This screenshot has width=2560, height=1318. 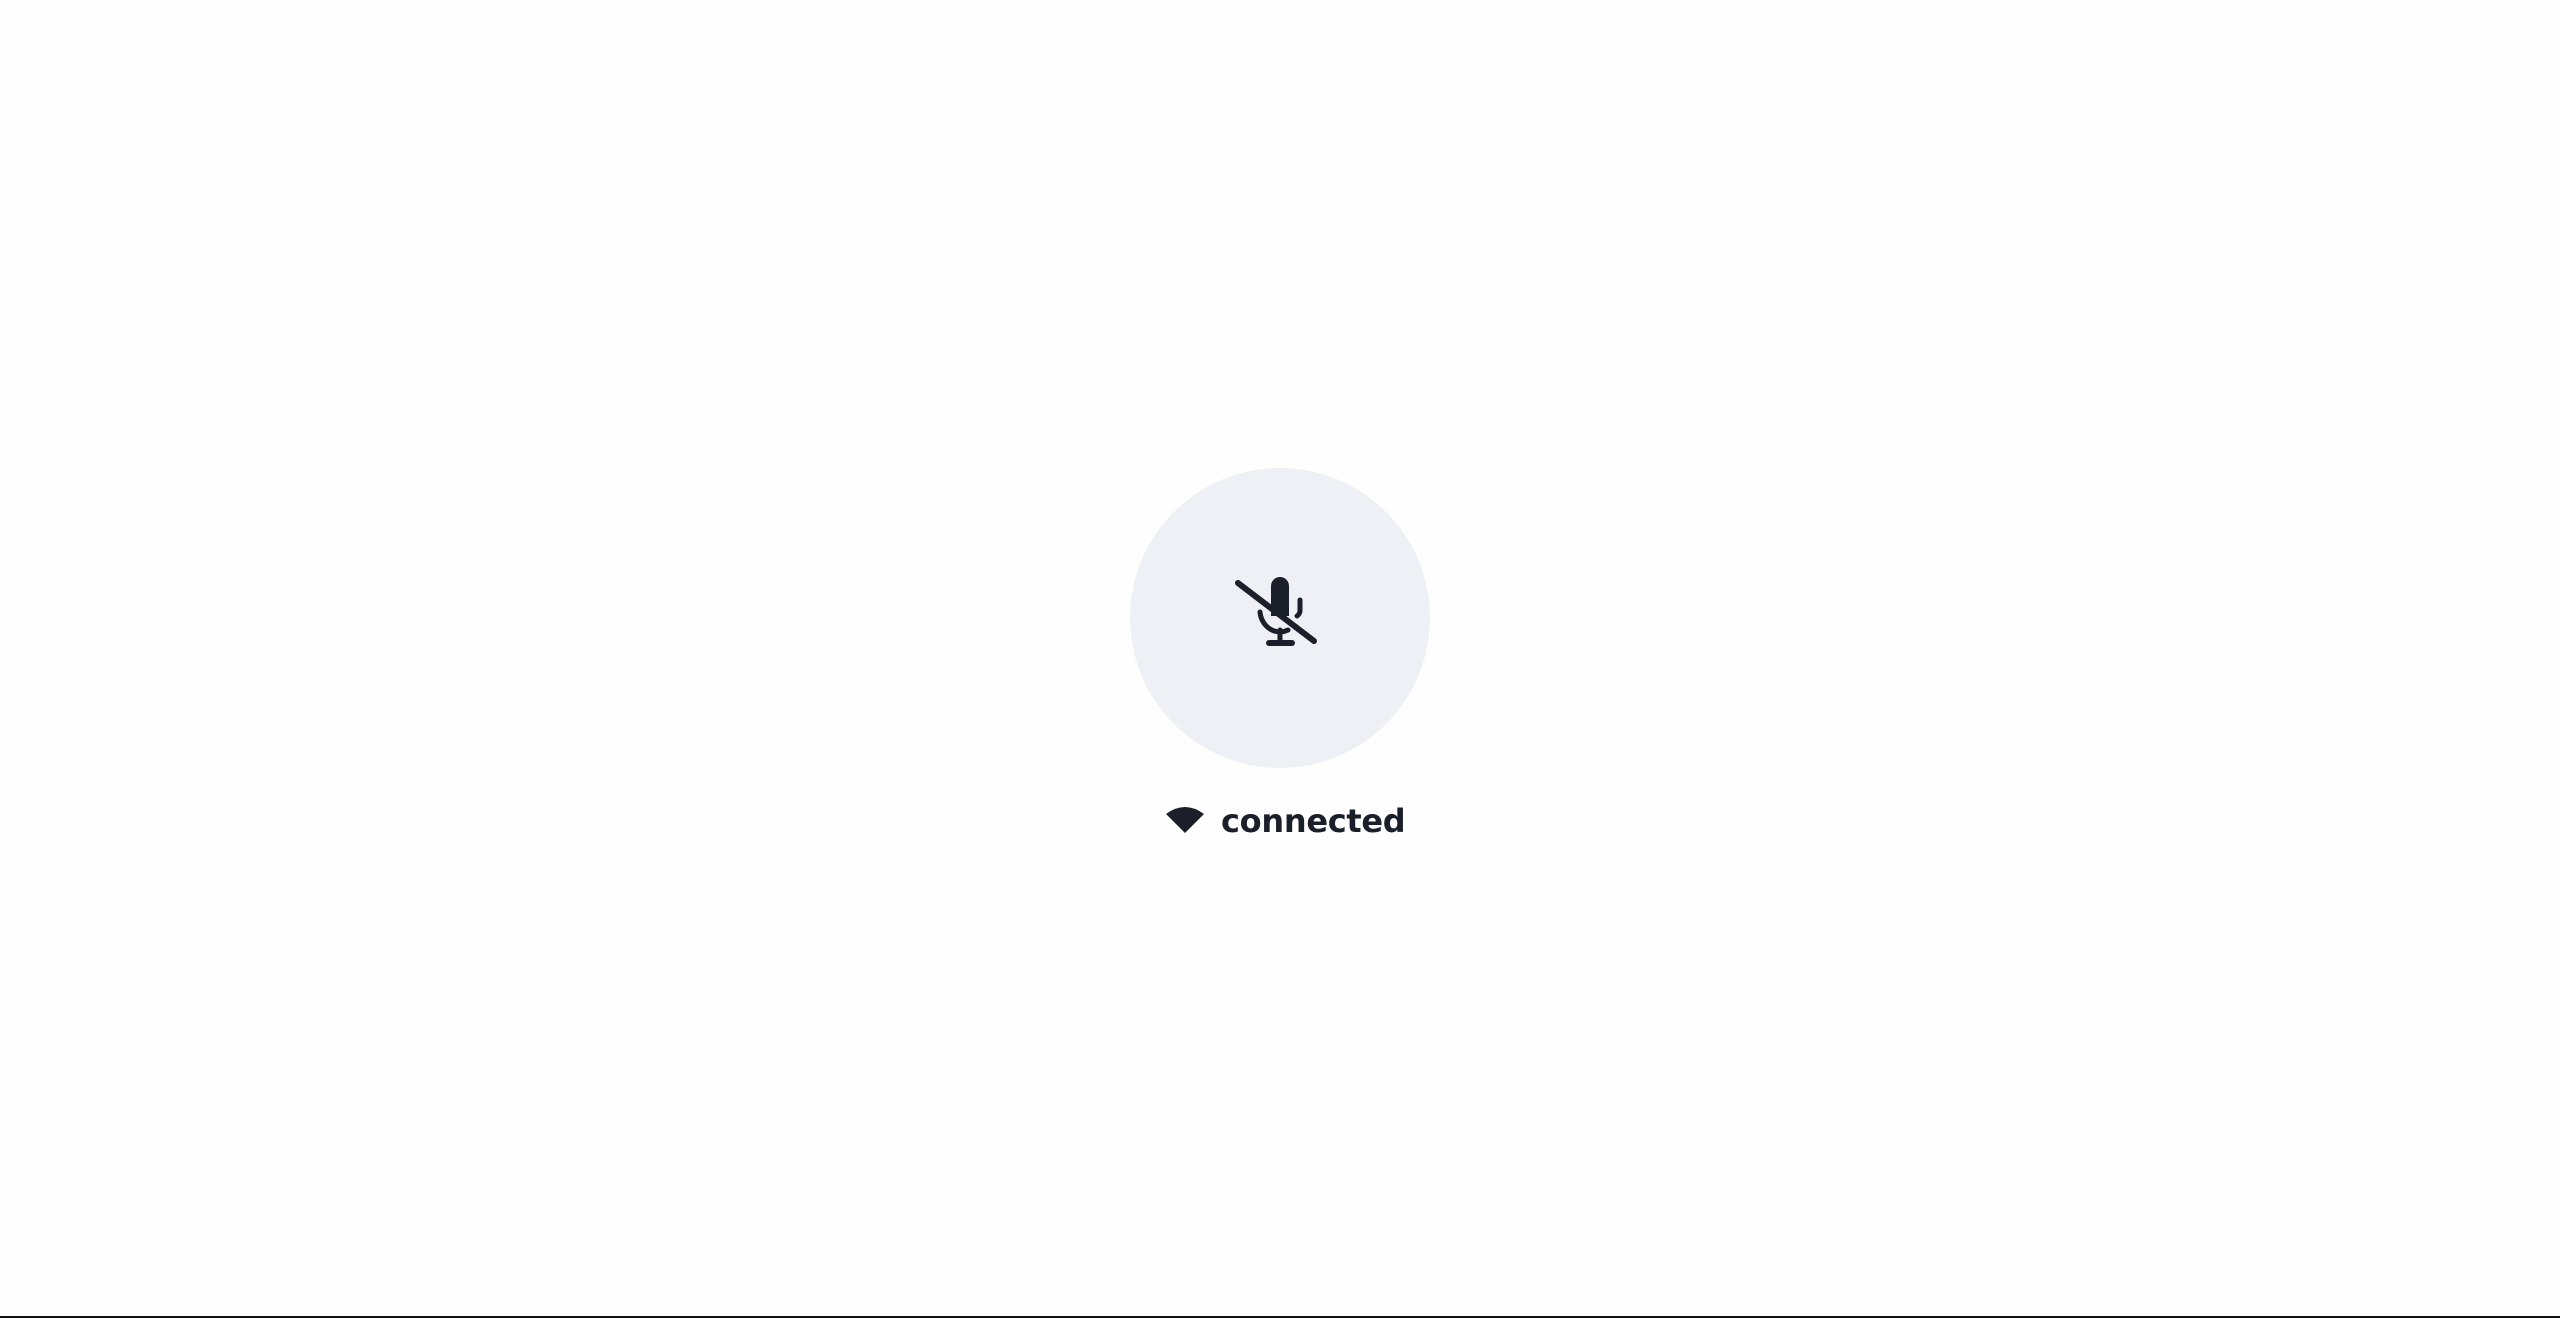 I want to click on connection-status: connected, so click(x=1285, y=821).